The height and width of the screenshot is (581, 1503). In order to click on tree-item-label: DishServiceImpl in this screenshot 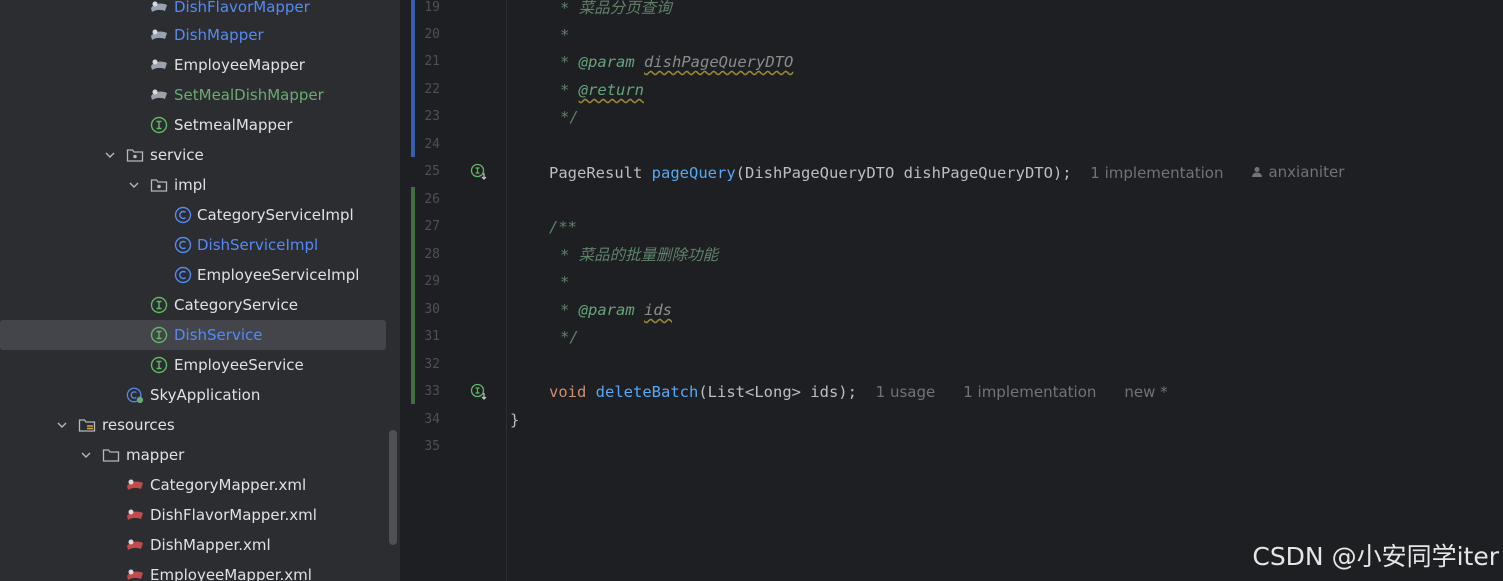, I will do `click(258, 245)`.